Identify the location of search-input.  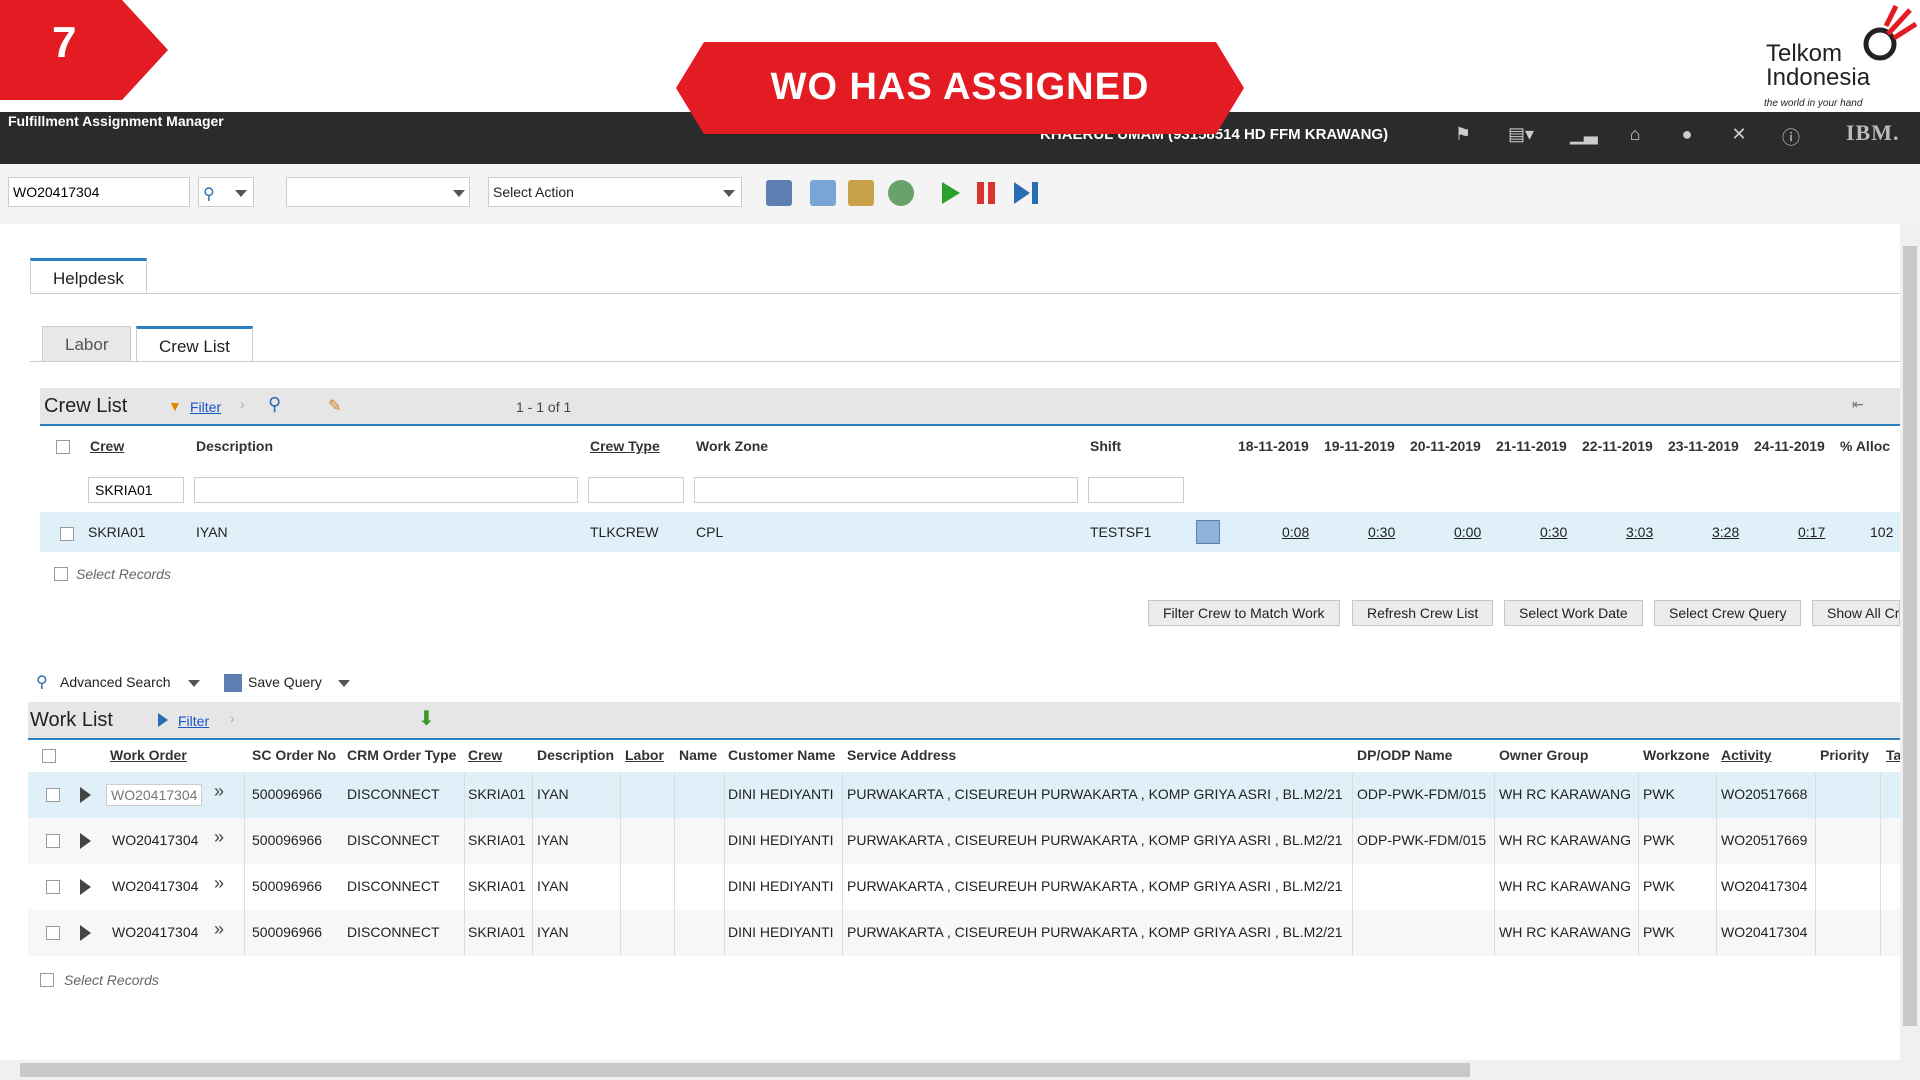
(99, 192).